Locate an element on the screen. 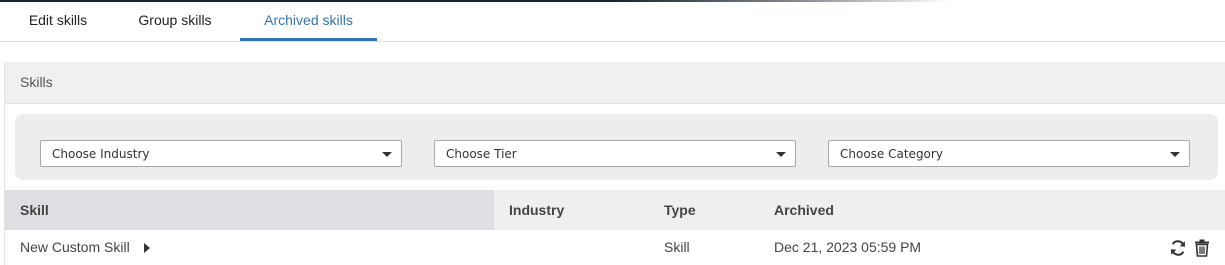 The height and width of the screenshot is (265, 1225). tab-edit-skills: Edit skills is located at coordinates (58, 20).